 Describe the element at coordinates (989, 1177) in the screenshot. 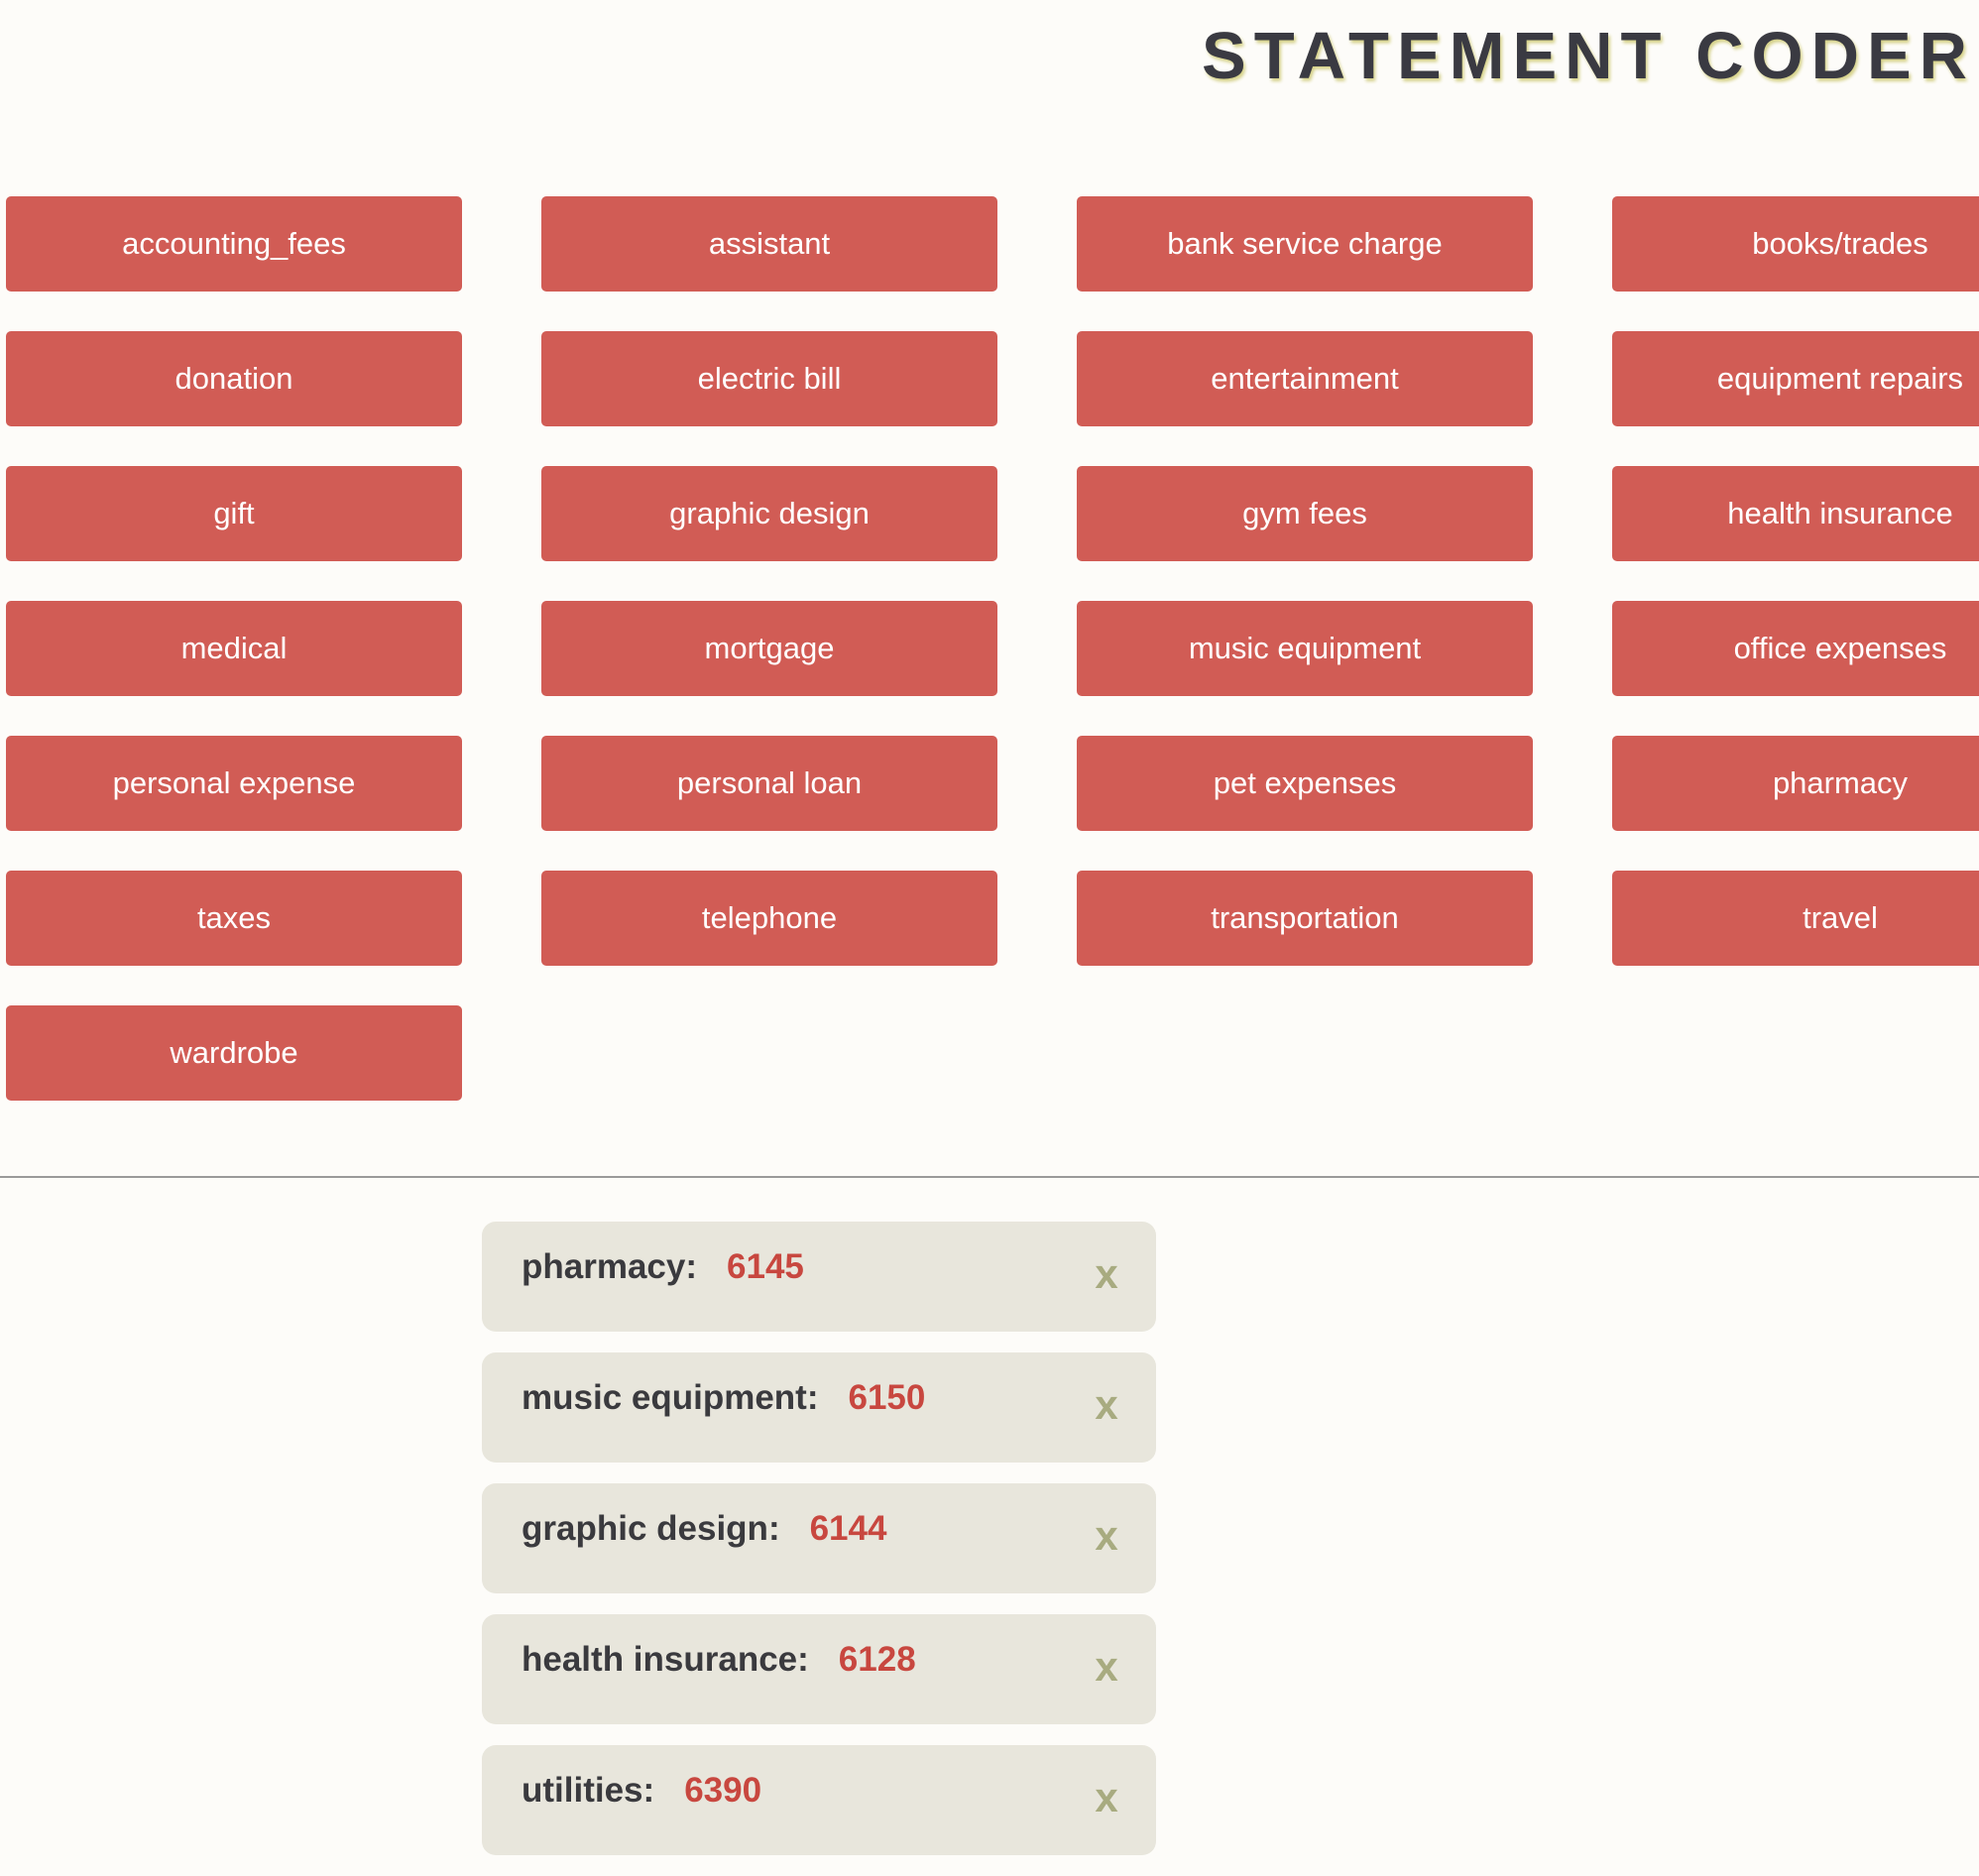

I see `divider` at that location.